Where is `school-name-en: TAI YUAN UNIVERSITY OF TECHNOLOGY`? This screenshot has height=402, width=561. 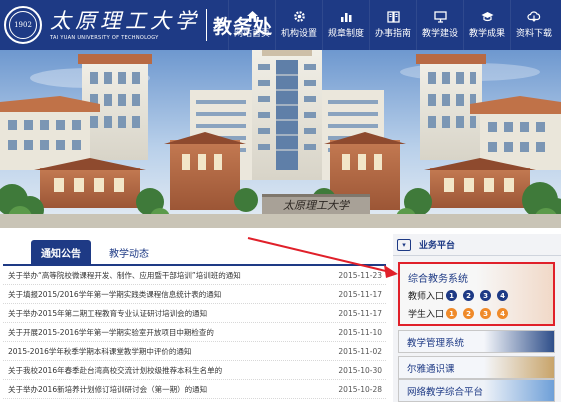 school-name-en: TAI YUAN UNIVERSITY OF TECHNOLOGY is located at coordinates (104, 38).